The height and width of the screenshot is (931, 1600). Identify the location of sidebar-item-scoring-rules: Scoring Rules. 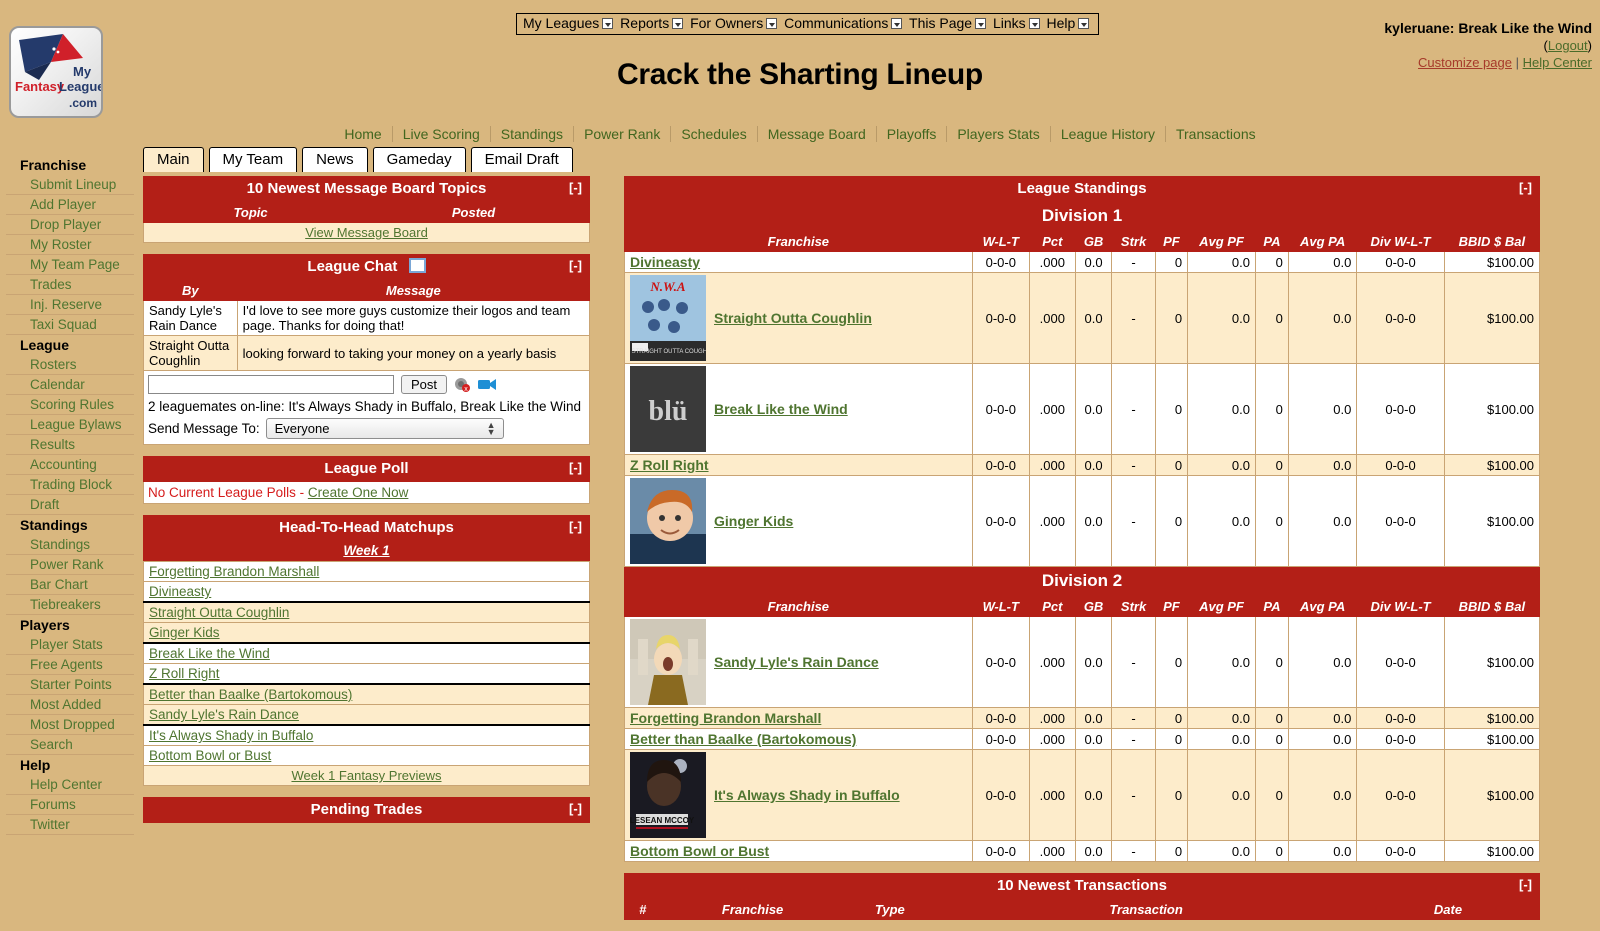
(70, 405).